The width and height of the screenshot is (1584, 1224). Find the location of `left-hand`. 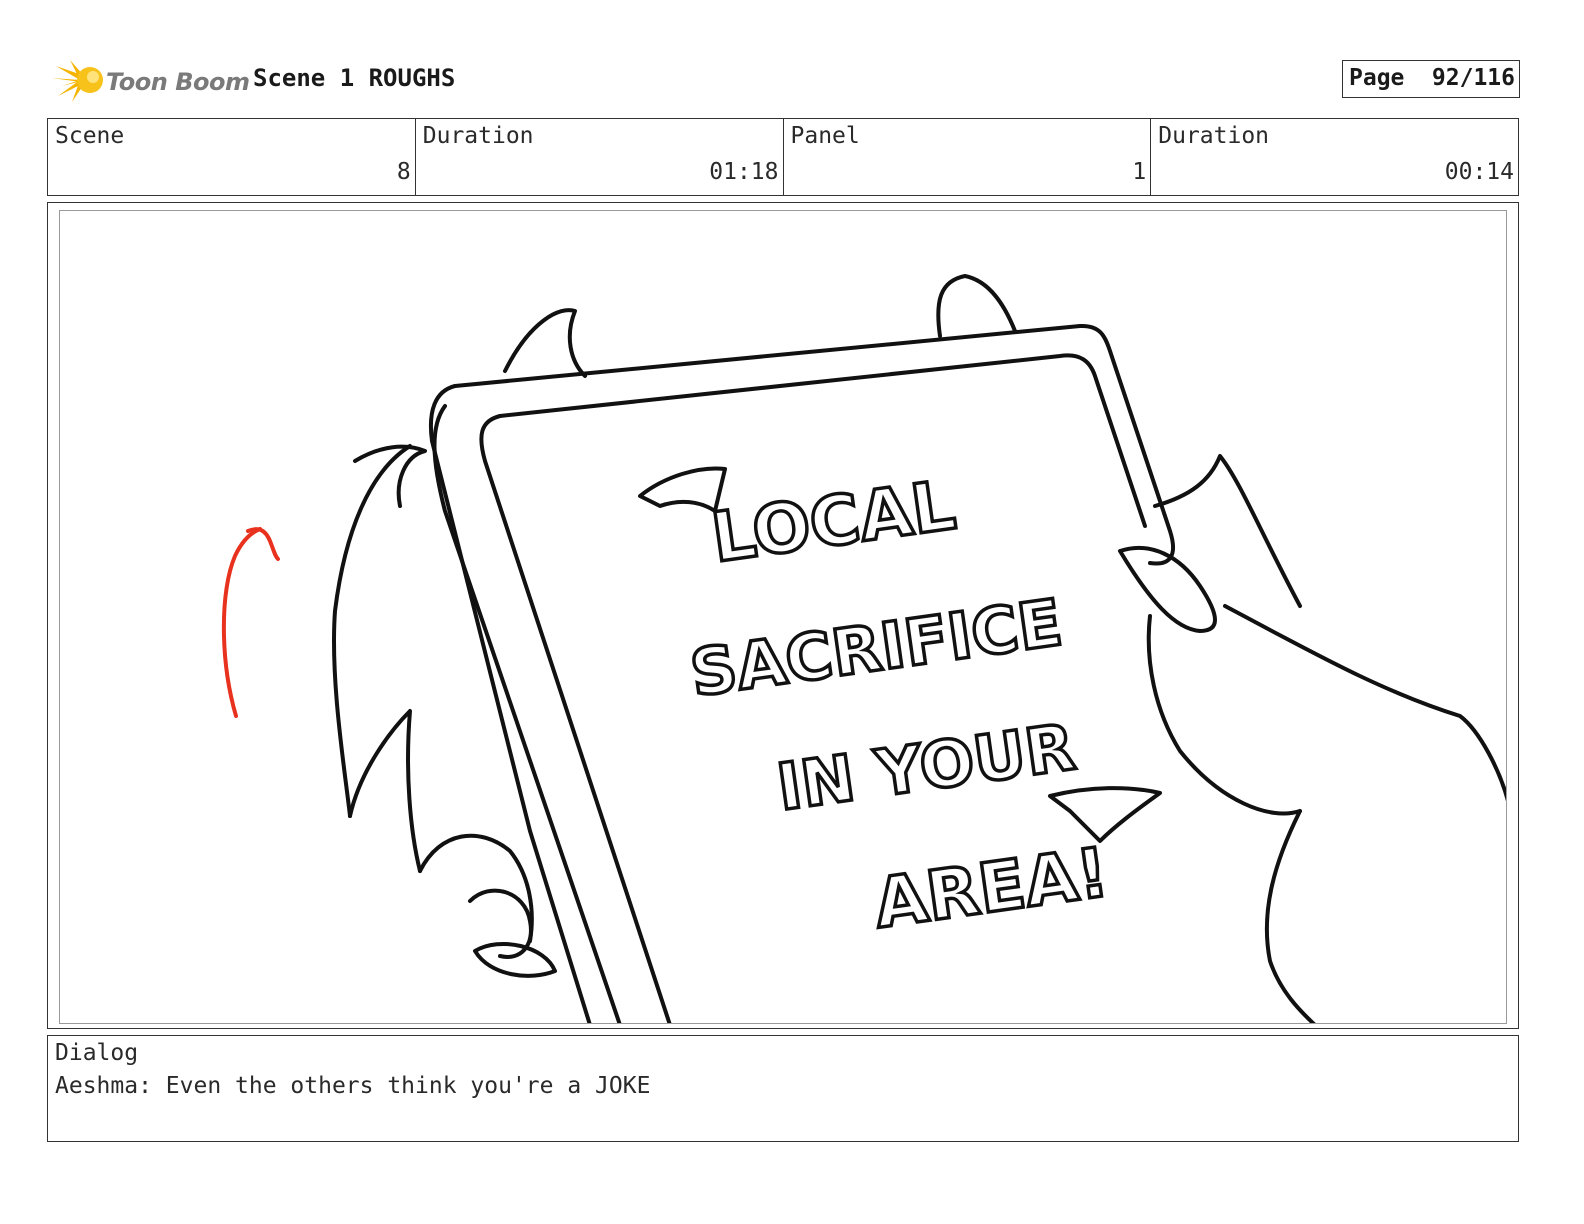

left-hand is located at coordinates (476, 888).